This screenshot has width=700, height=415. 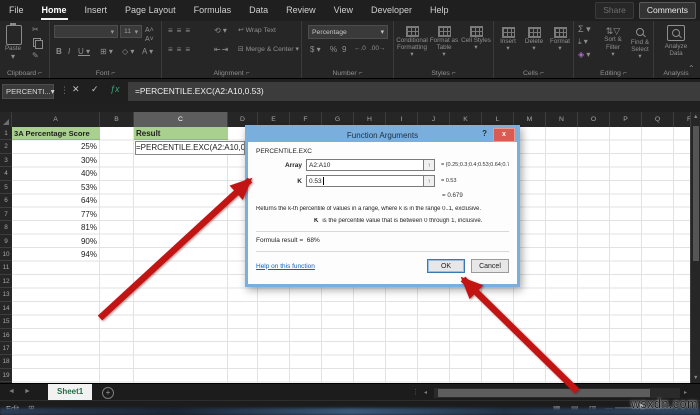 What do you see at coordinates (96, 10) in the screenshot?
I see `tab-insert: Insert` at bounding box center [96, 10].